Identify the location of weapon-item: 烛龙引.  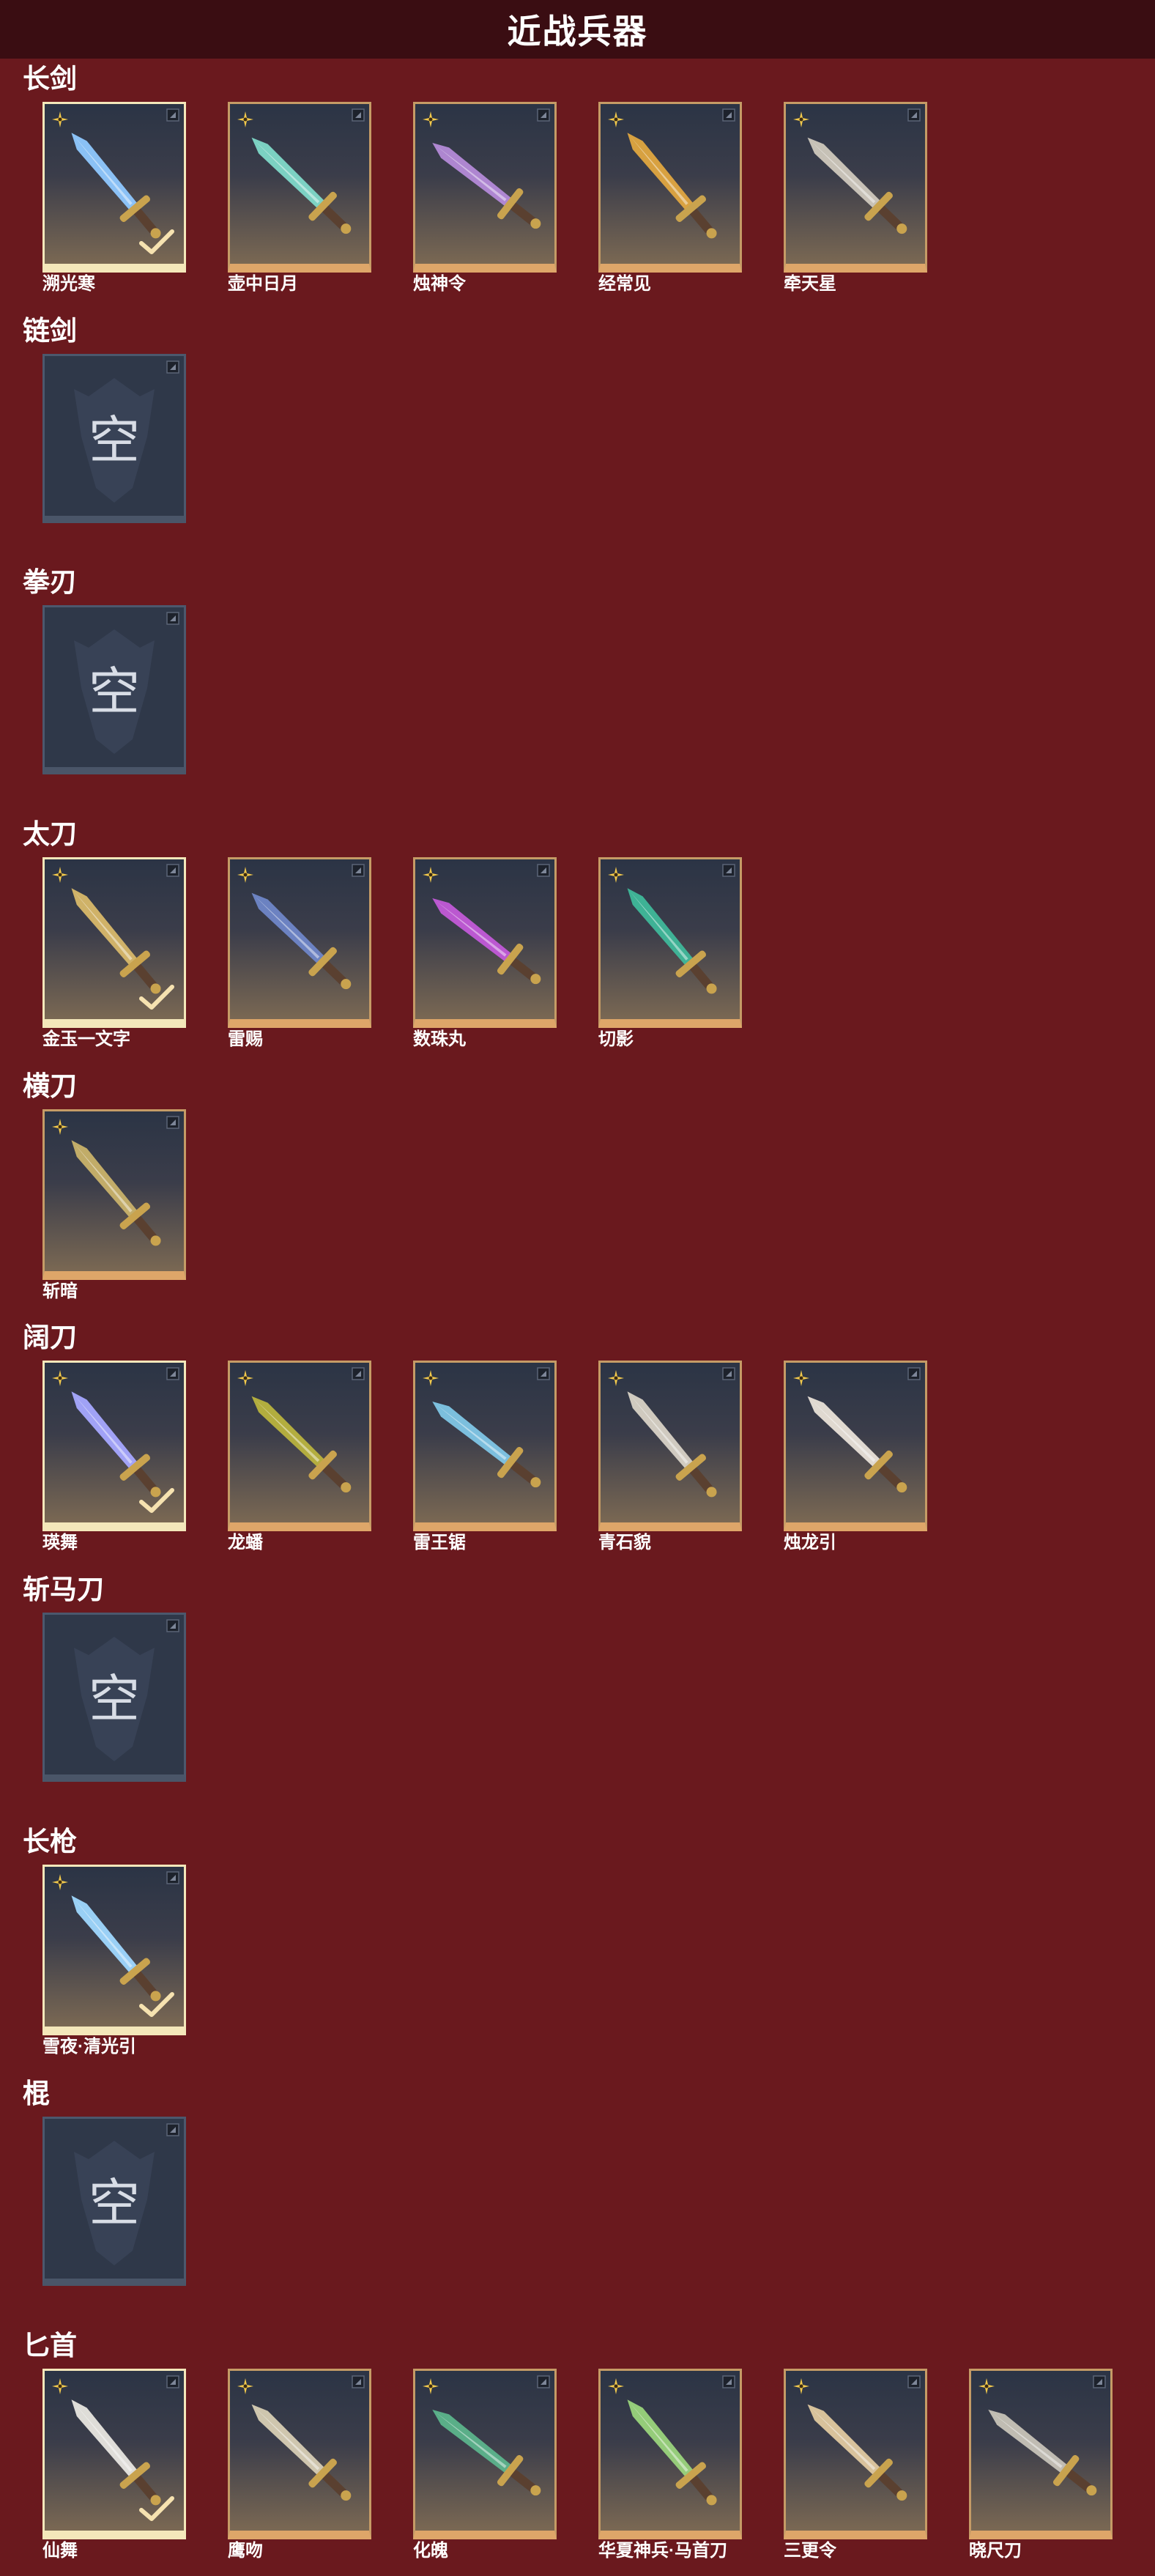
(855, 1463).